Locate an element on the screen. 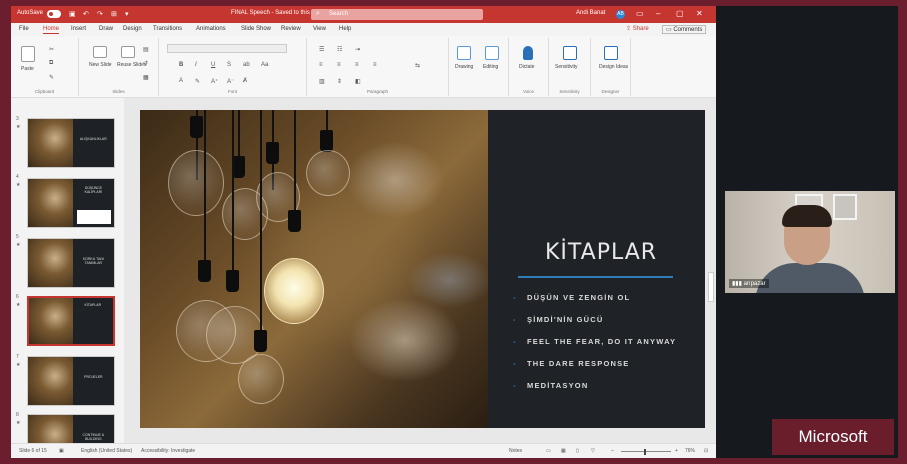 The width and height of the screenshot is (907, 464). close-icon: ✕ is located at coordinates (699, 13).